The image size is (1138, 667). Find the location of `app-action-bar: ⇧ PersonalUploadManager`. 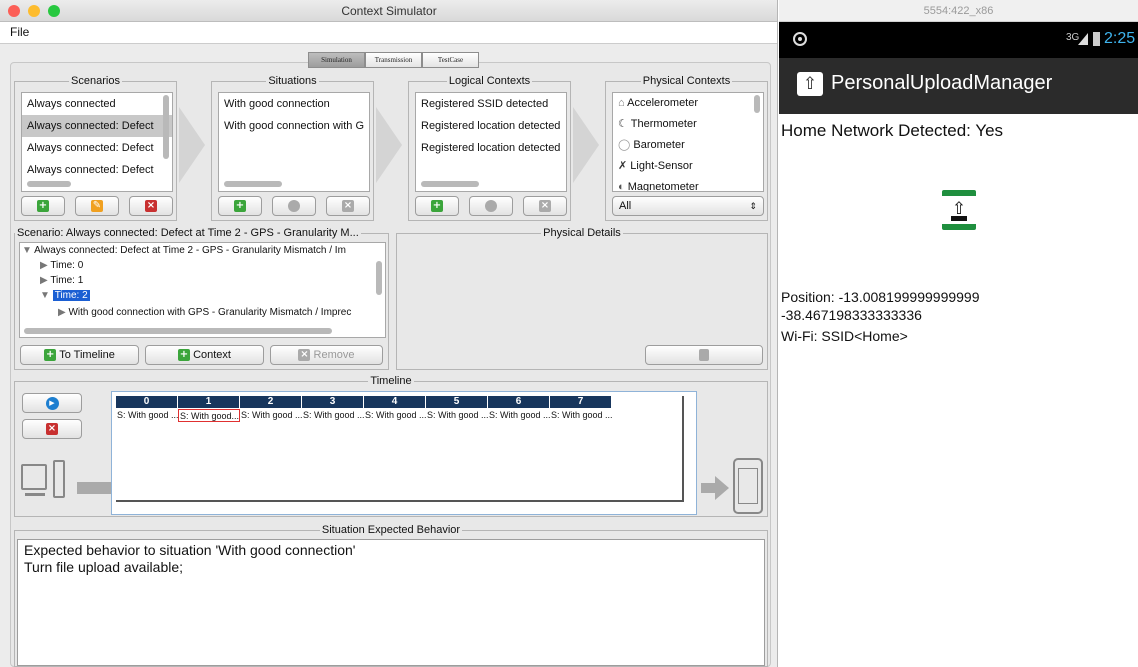

app-action-bar: ⇧ PersonalUploadManager is located at coordinates (958, 86).